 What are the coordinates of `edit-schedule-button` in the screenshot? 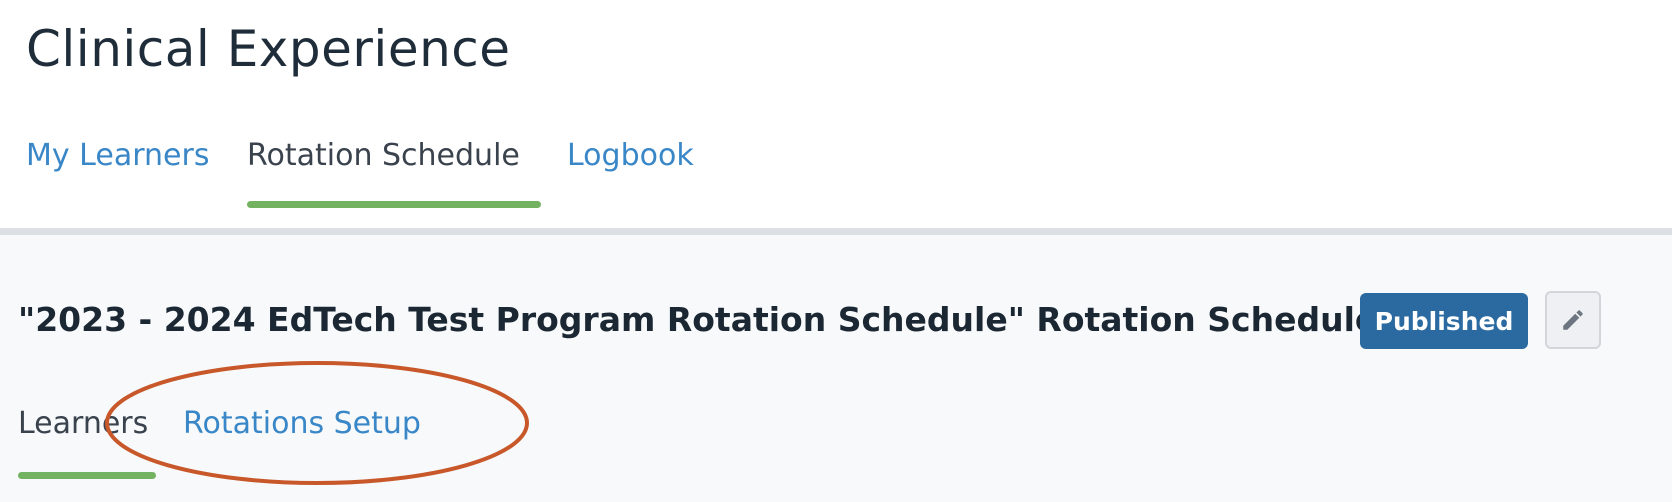 It's located at (1573, 320).